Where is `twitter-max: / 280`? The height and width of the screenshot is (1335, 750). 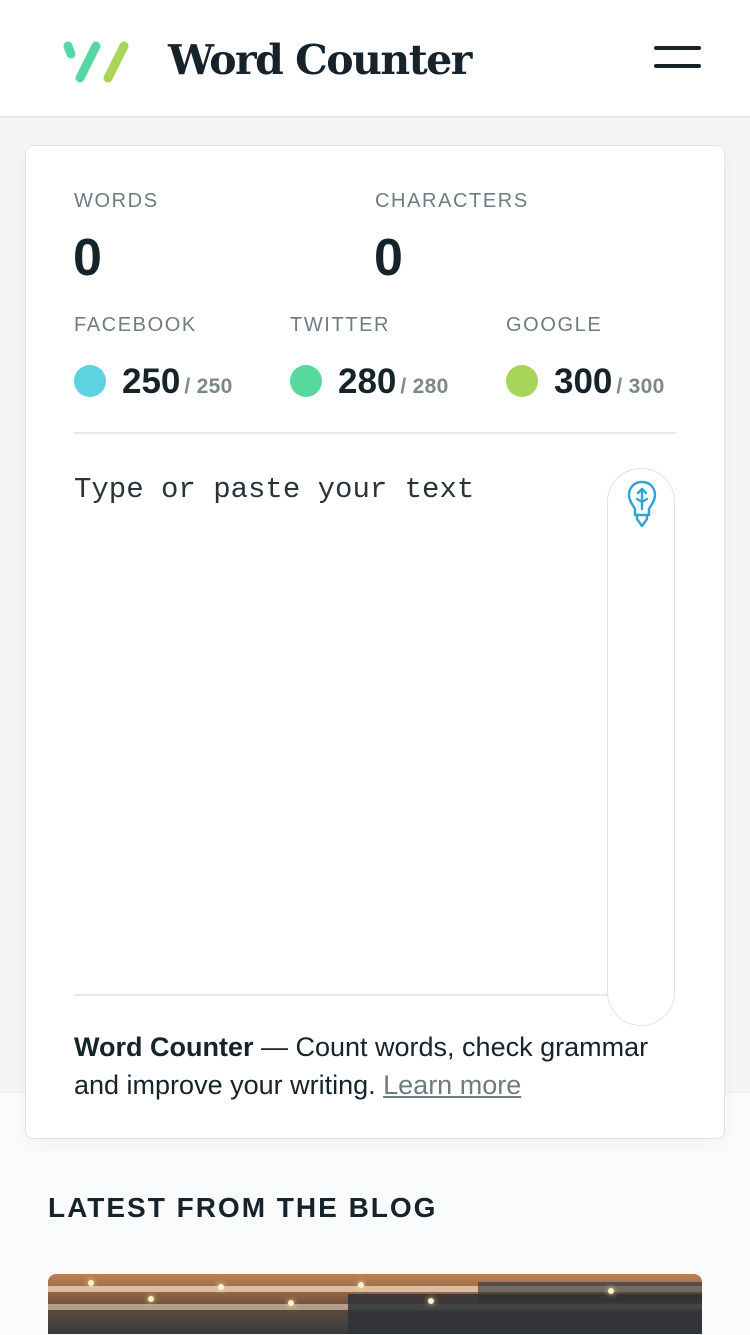 twitter-max: / 280 is located at coordinates (424, 386).